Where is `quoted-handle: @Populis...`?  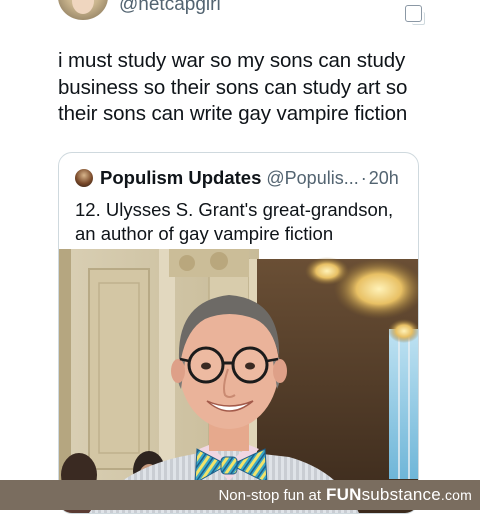 quoted-handle: @Populis... is located at coordinates (312, 178).